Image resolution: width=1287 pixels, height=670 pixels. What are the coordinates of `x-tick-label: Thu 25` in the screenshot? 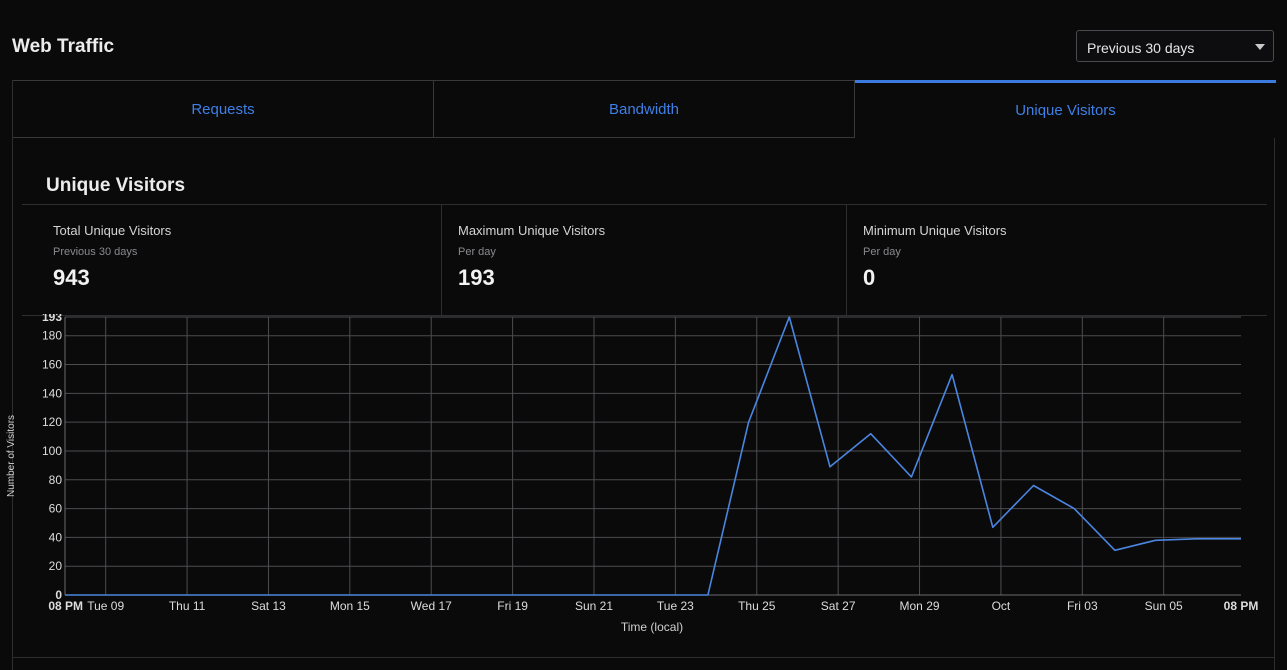 It's located at (757, 606).